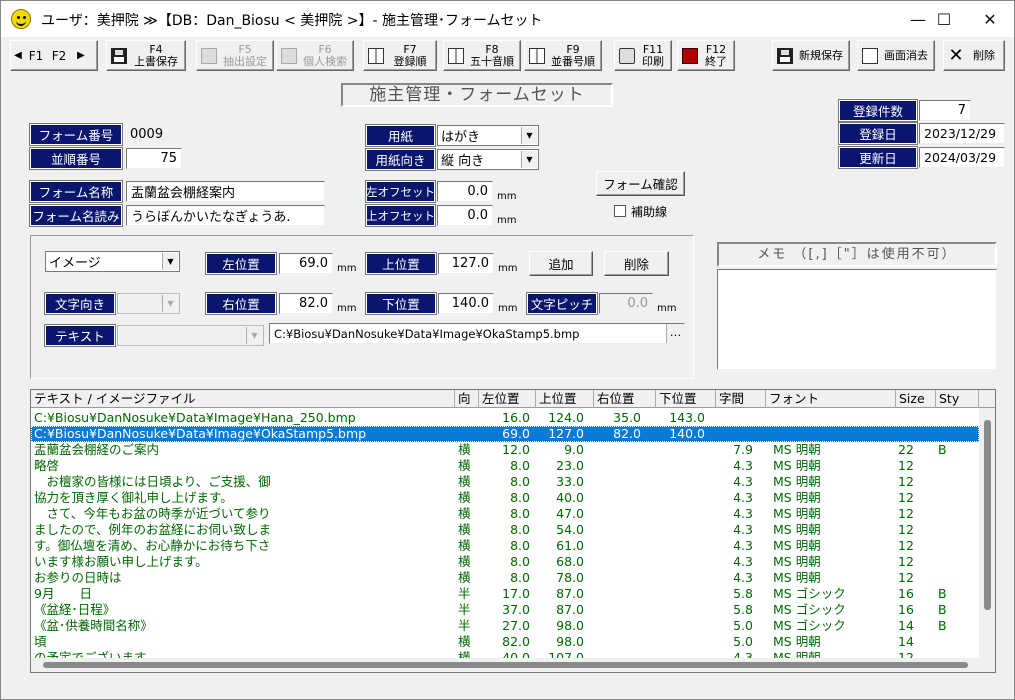  What do you see at coordinates (81, 56) in the screenshot?
I see `next-arrow-icon: ▶` at bounding box center [81, 56].